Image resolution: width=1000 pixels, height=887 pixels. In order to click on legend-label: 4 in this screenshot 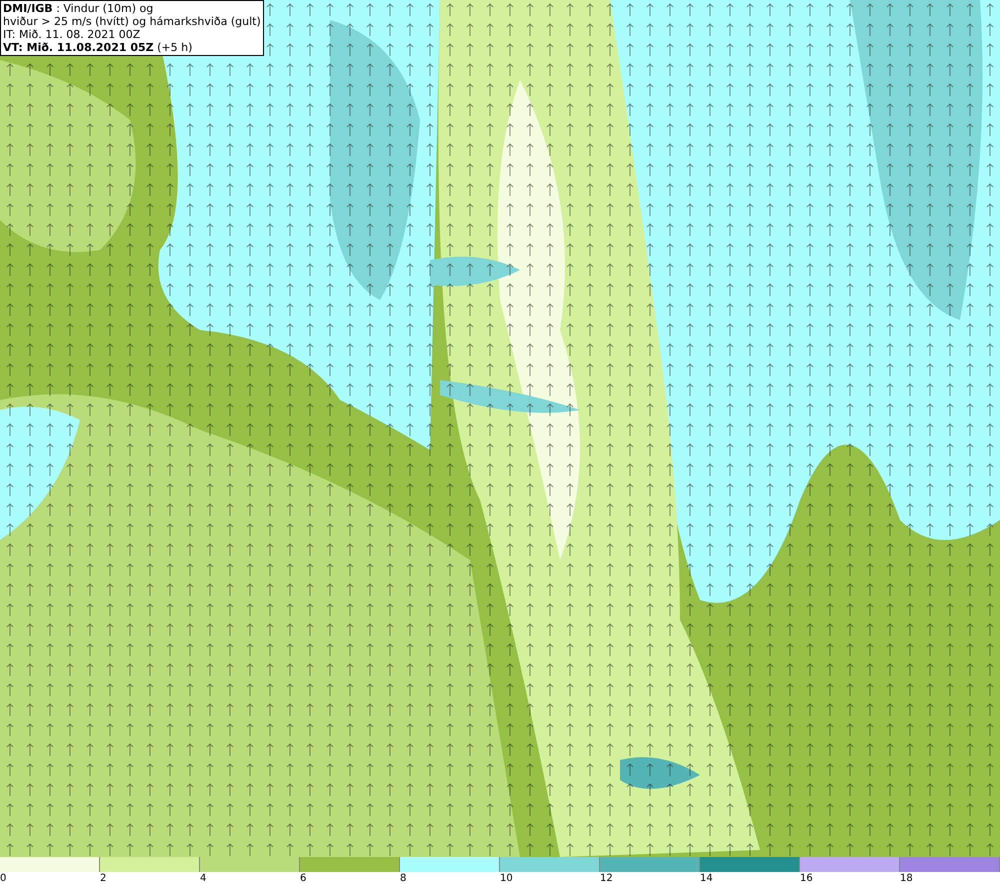, I will do `click(203, 879)`.